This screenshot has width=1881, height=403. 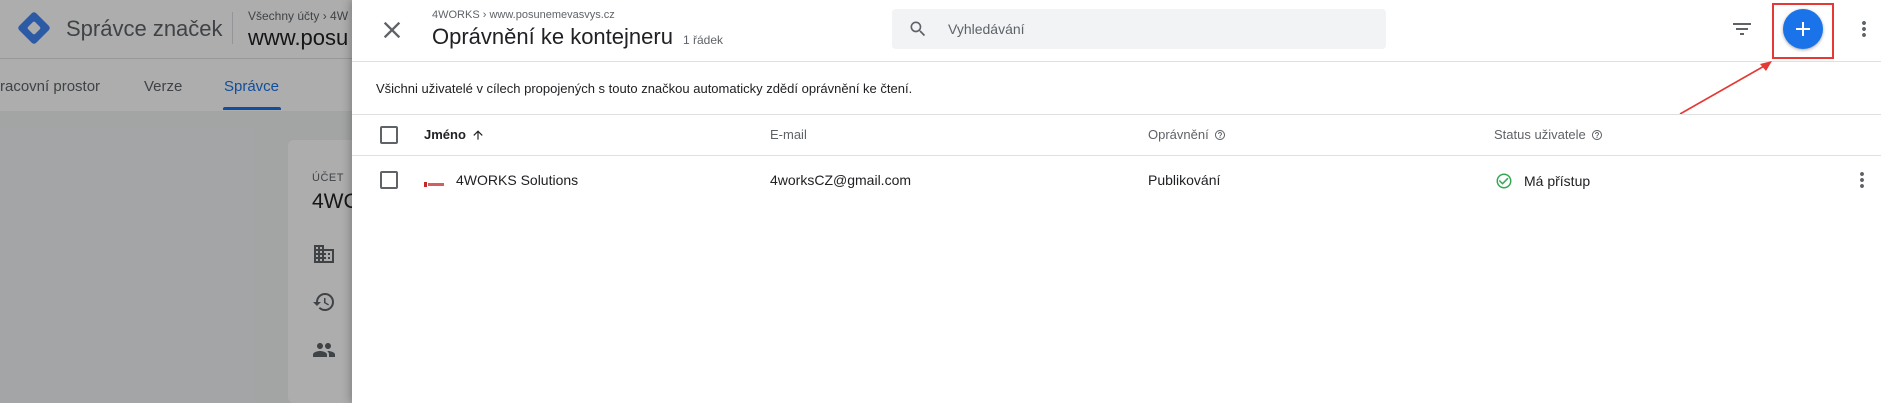 I want to click on add-icon, so click(x=1803, y=29).